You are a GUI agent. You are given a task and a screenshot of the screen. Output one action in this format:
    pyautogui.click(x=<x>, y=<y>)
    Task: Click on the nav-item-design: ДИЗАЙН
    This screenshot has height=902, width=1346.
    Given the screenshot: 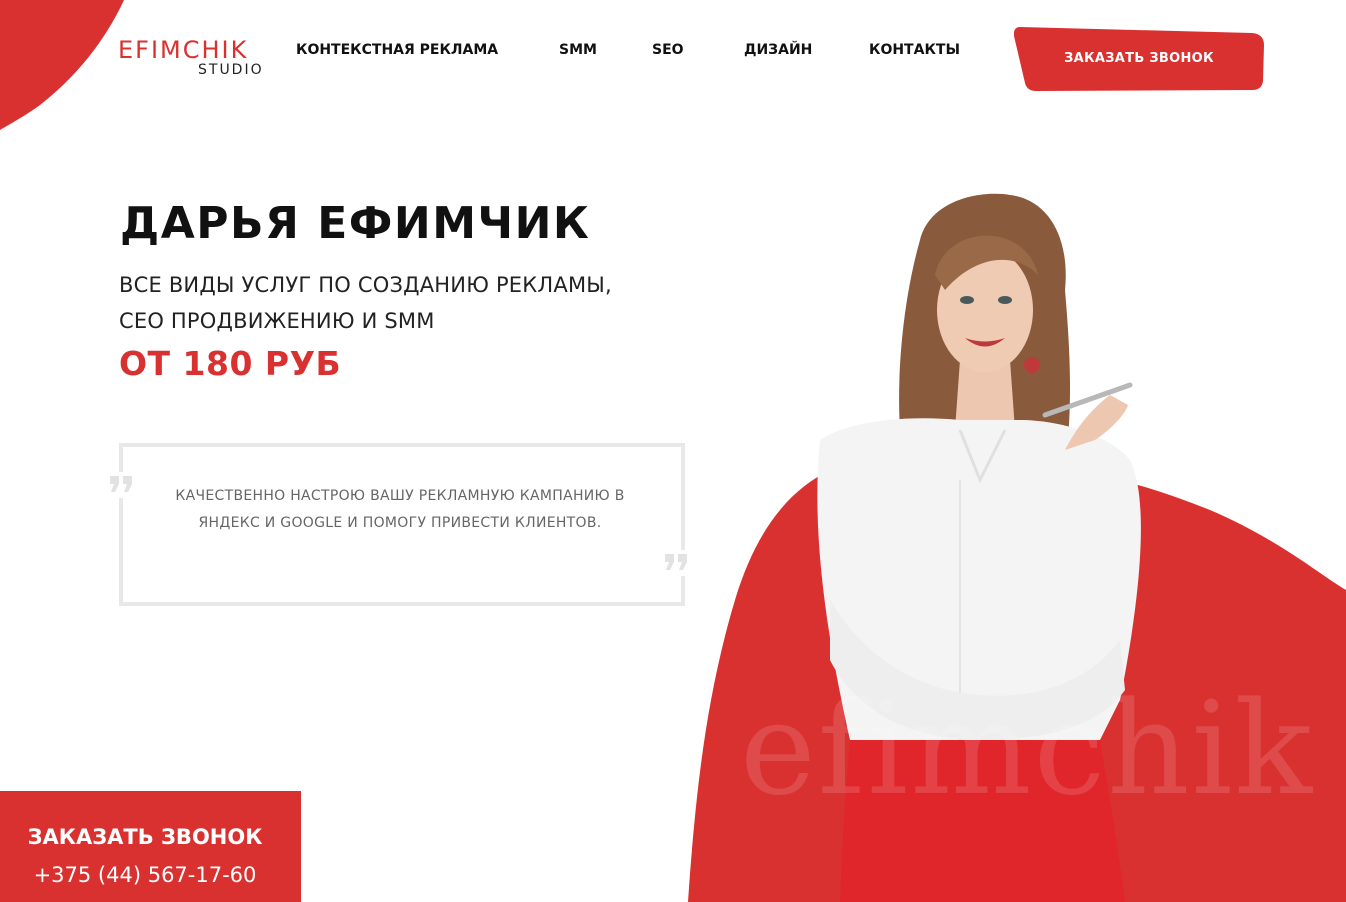 What is the action you would take?
    pyautogui.click(x=778, y=50)
    